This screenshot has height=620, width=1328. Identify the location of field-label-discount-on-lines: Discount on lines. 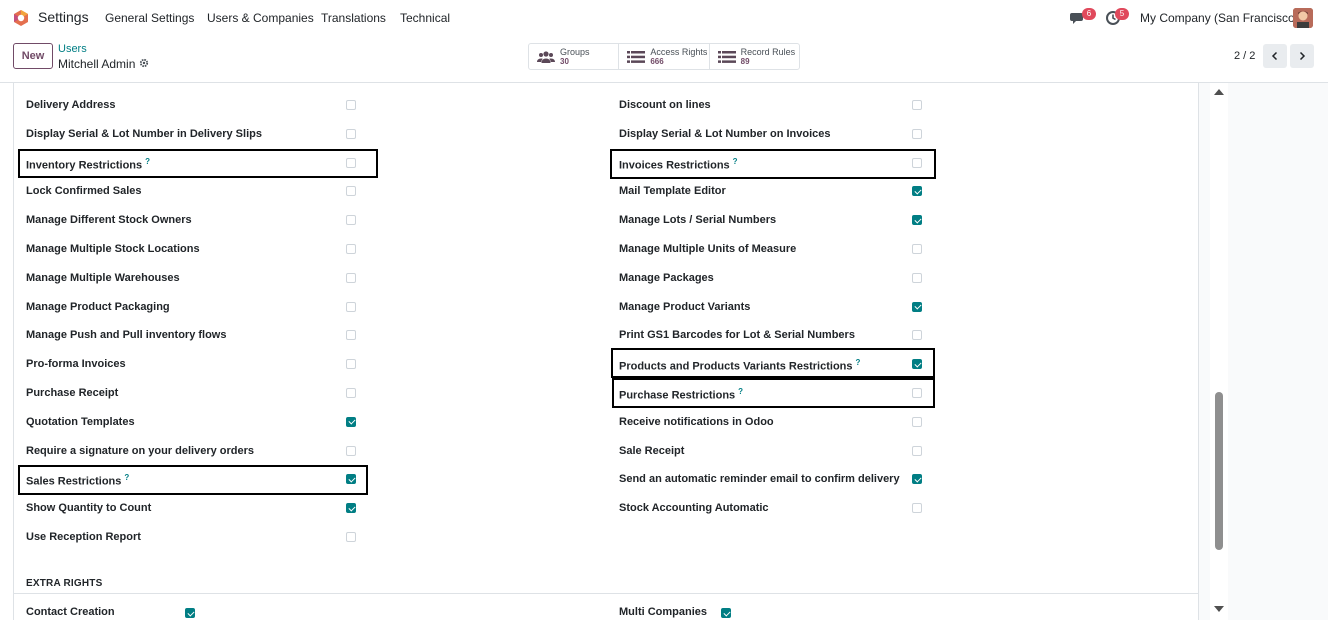
(665, 105).